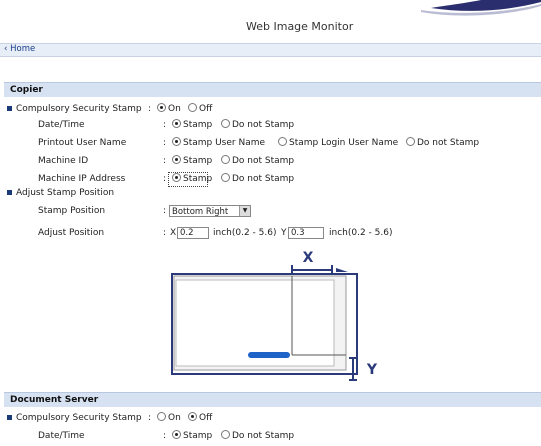 The height and width of the screenshot is (446, 541). I want to click on docserver-datetime-row: Date/Time : Stamp Do not Stamp, so click(166, 436).